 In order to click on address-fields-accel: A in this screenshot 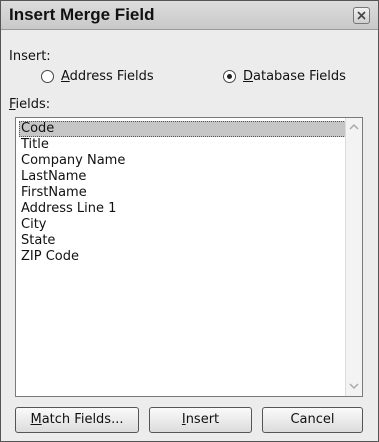, I will do `click(65, 76)`.